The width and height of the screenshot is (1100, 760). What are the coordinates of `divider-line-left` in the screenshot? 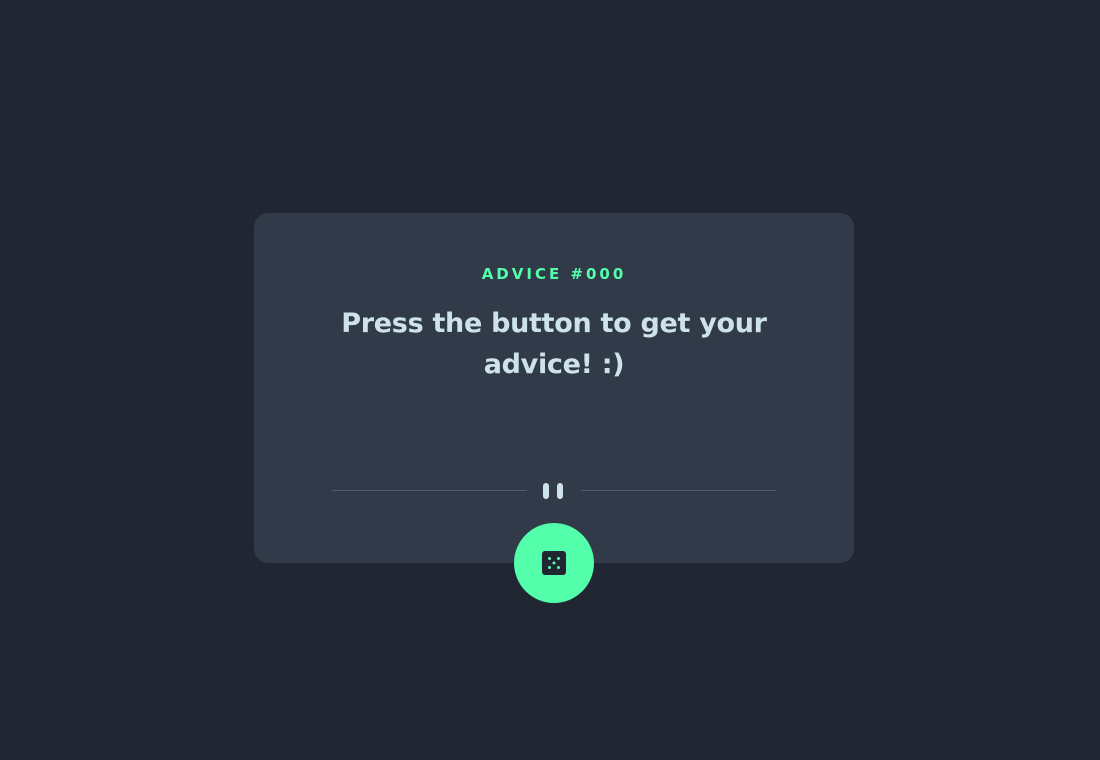 It's located at (429, 490).